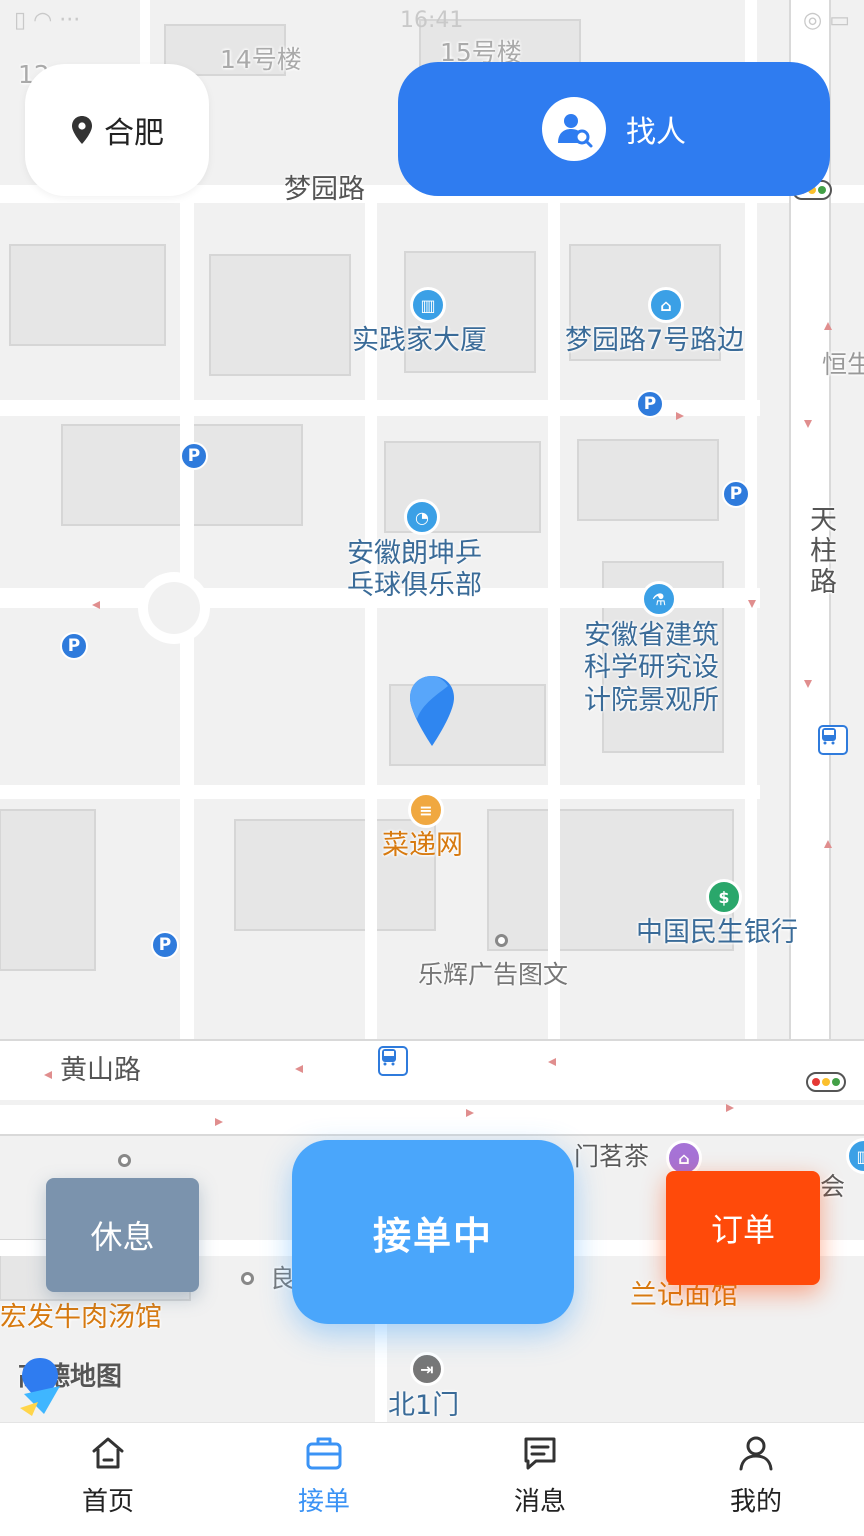  I want to click on lab-flask-icon: ⚗, so click(659, 599).